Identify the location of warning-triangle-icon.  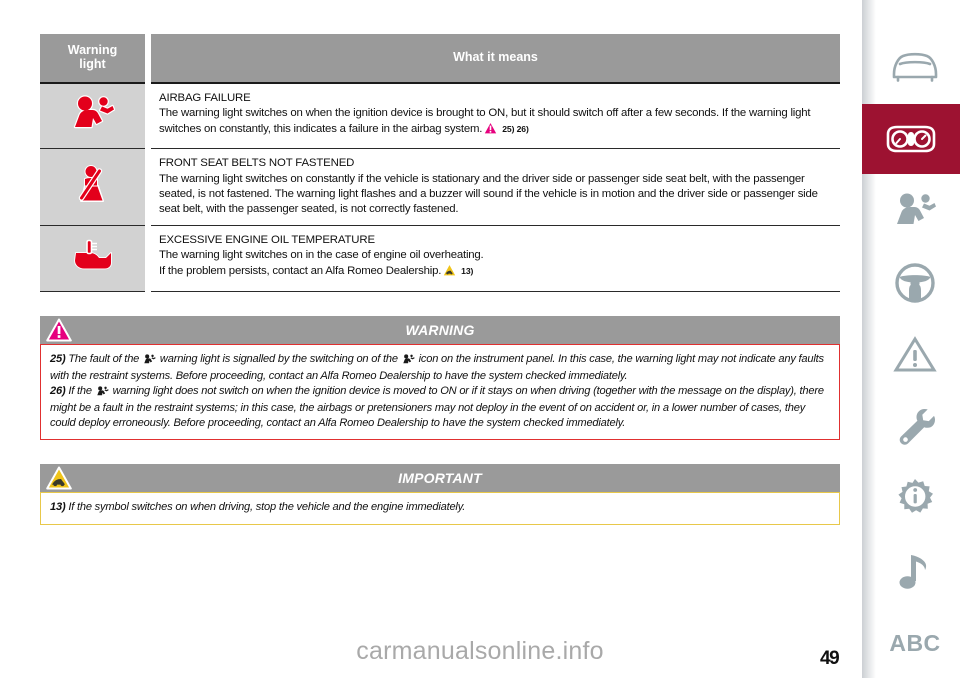
(915, 354).